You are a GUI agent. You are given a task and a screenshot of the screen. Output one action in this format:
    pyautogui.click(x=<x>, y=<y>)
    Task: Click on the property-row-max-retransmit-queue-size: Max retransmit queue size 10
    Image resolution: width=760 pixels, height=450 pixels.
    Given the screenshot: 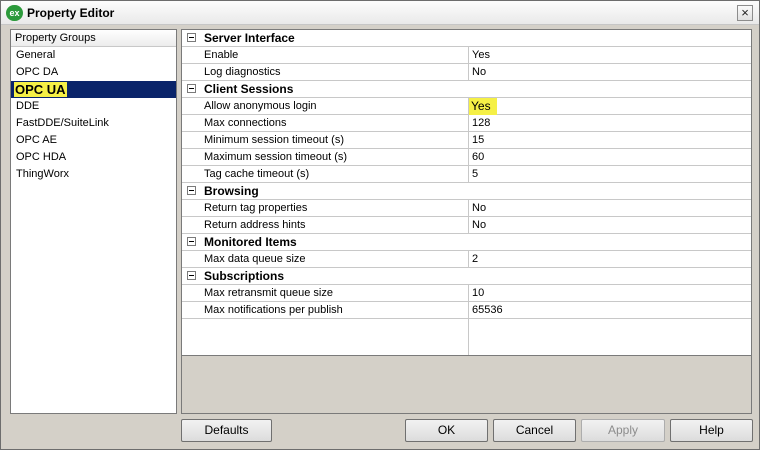 What is the action you would take?
    pyautogui.click(x=466, y=293)
    